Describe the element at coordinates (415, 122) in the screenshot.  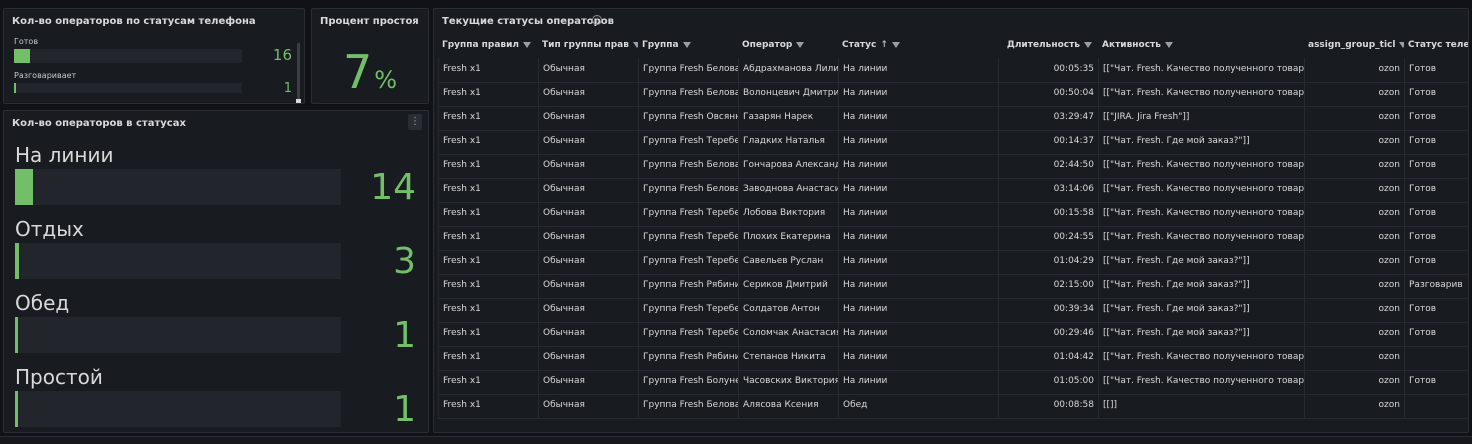
I see `panel-menu-icon: ⋮` at that location.